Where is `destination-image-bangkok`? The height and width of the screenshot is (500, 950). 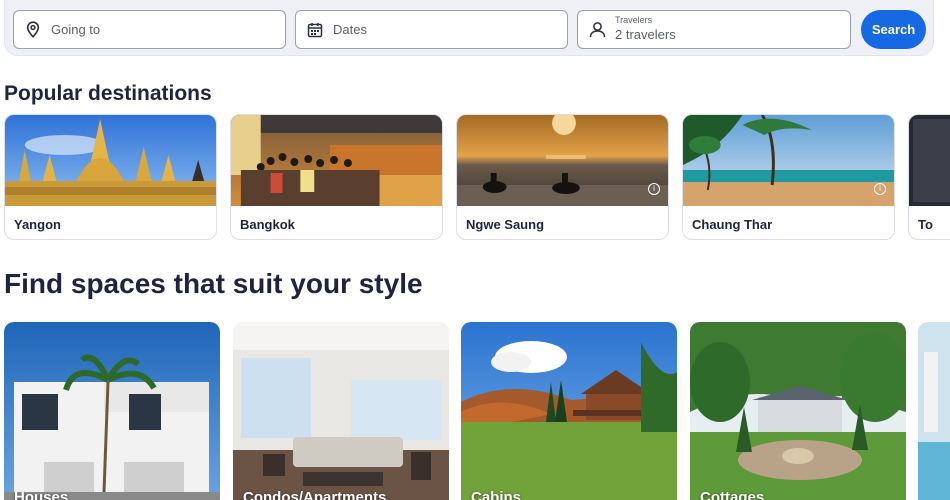
destination-image-bangkok is located at coordinates (336, 160).